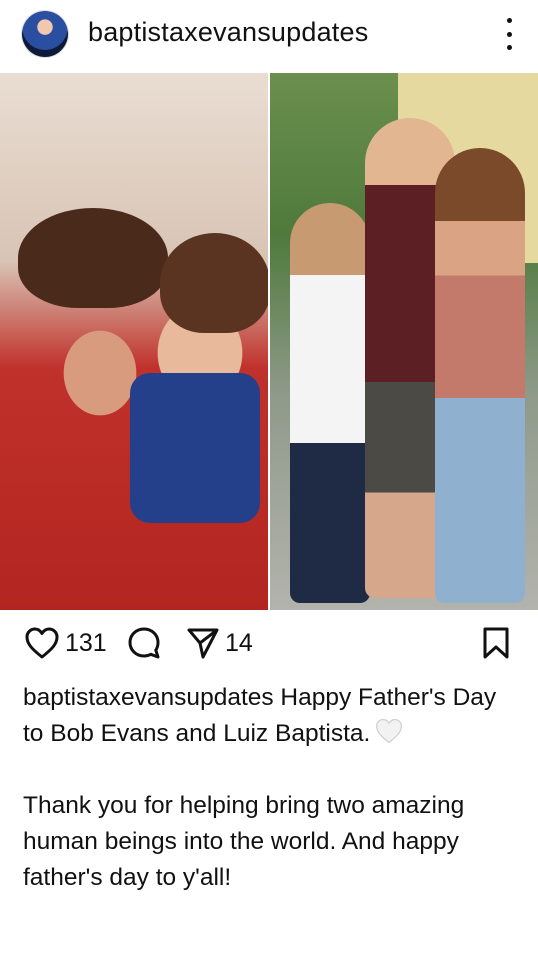 The width and height of the screenshot is (538, 958). Describe the element at coordinates (239, 642) in the screenshot. I see `share-count: 14` at that location.